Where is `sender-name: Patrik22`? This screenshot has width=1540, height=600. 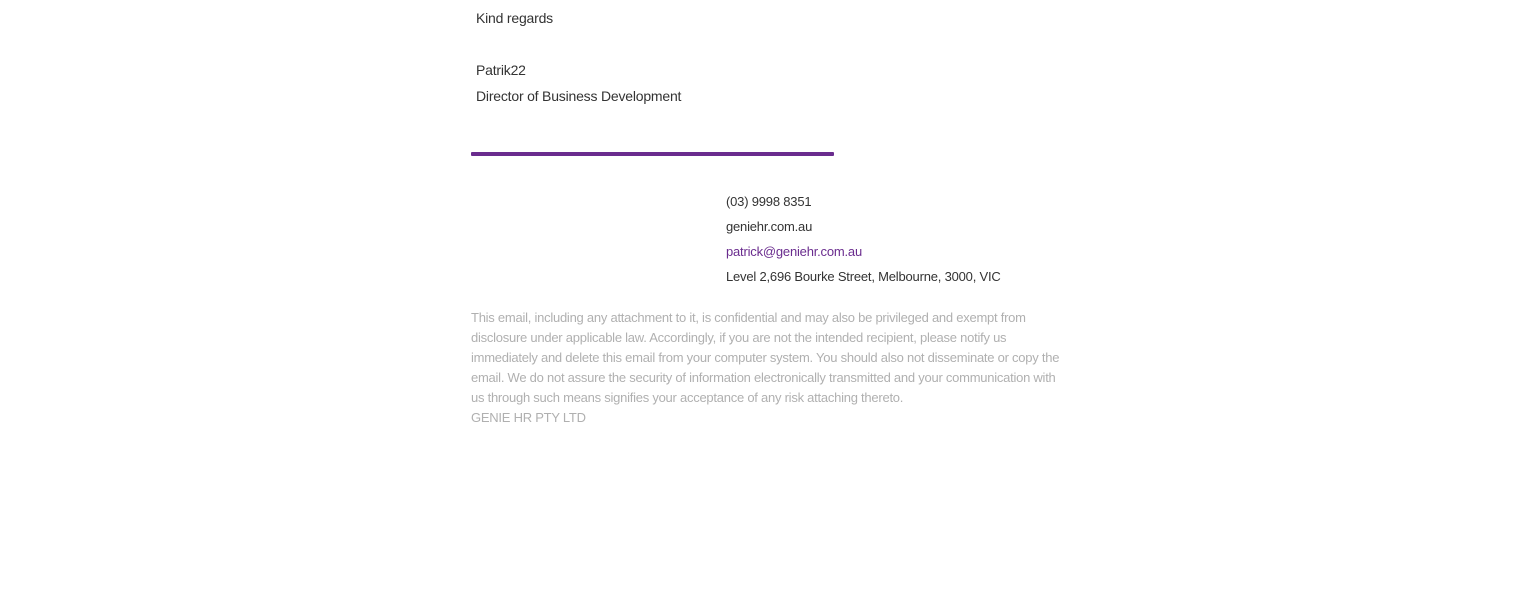 sender-name: Patrik22 is located at coordinates (501, 70).